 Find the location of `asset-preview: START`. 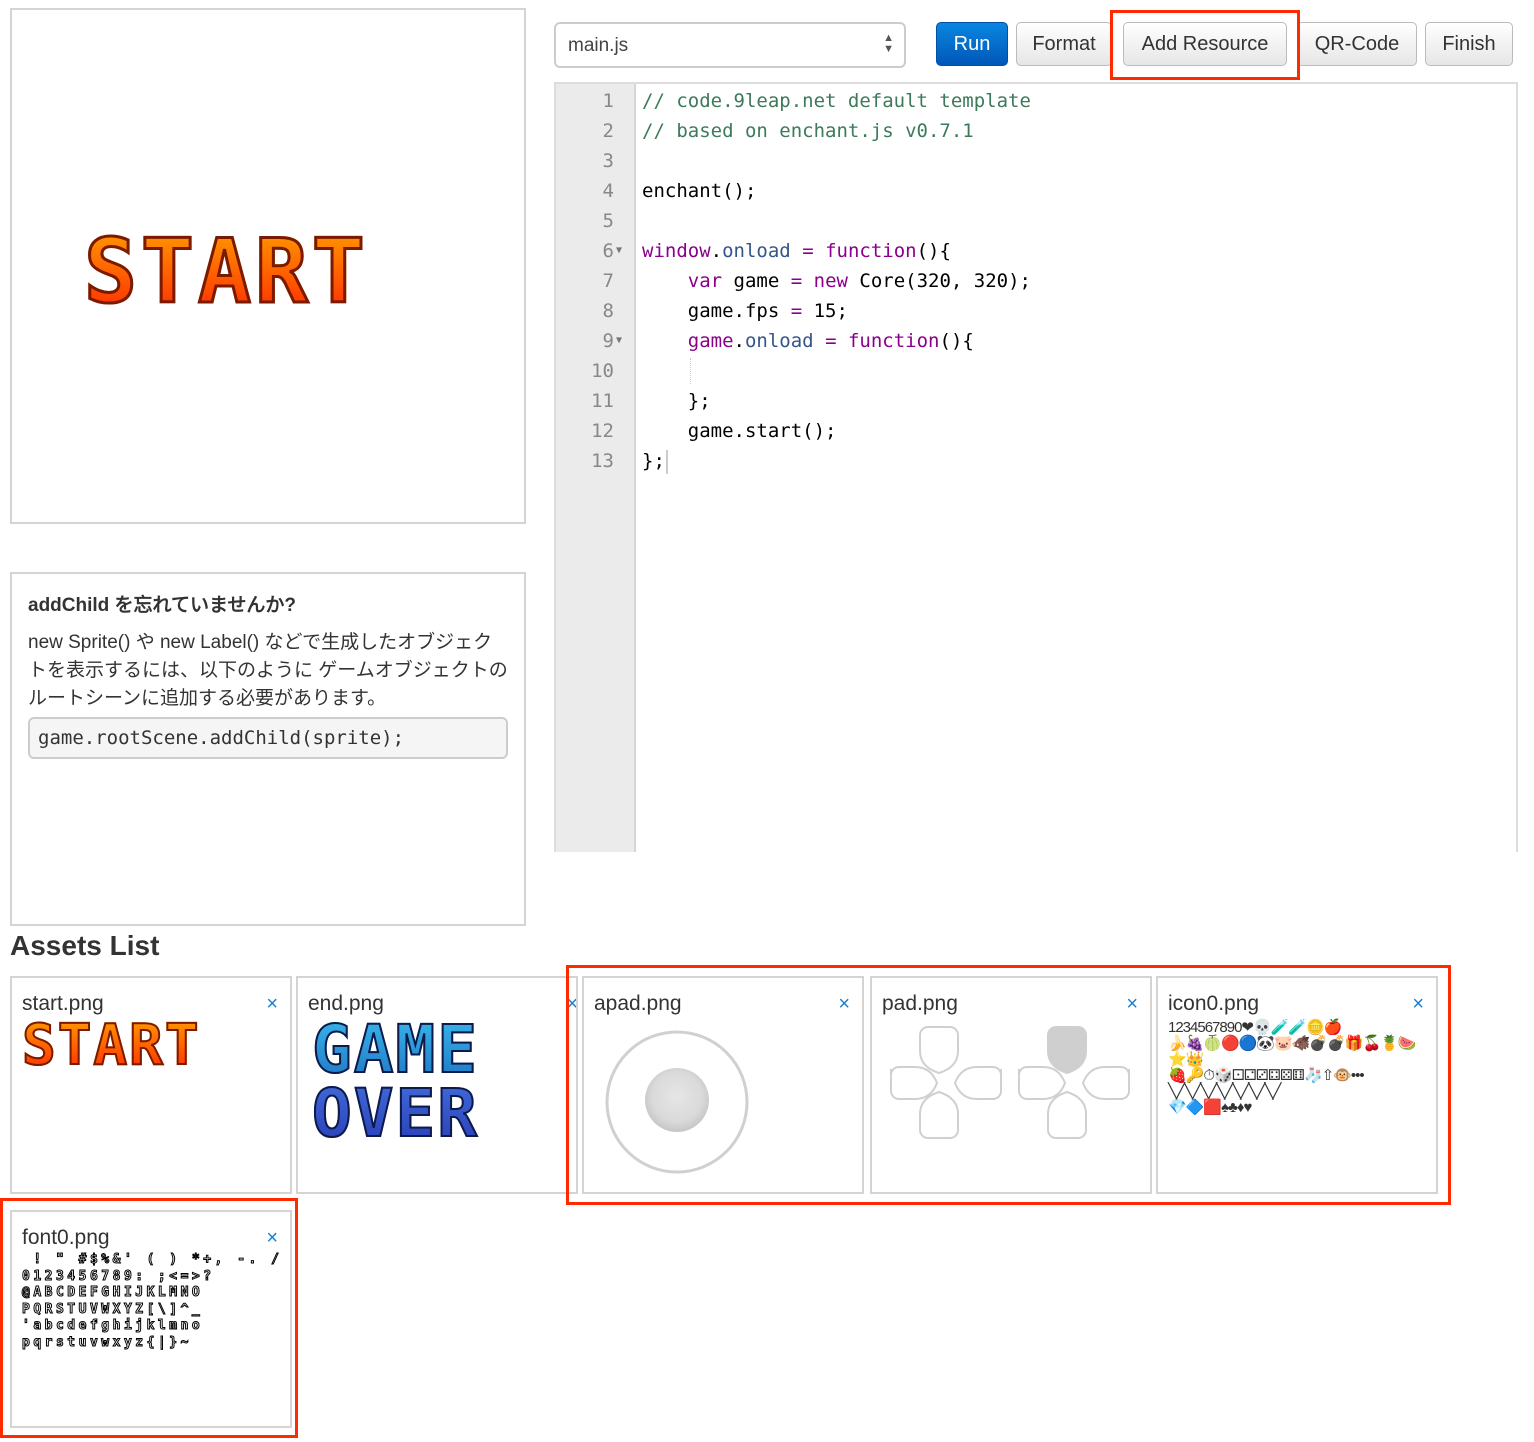

asset-preview: START is located at coordinates (111, 1045).